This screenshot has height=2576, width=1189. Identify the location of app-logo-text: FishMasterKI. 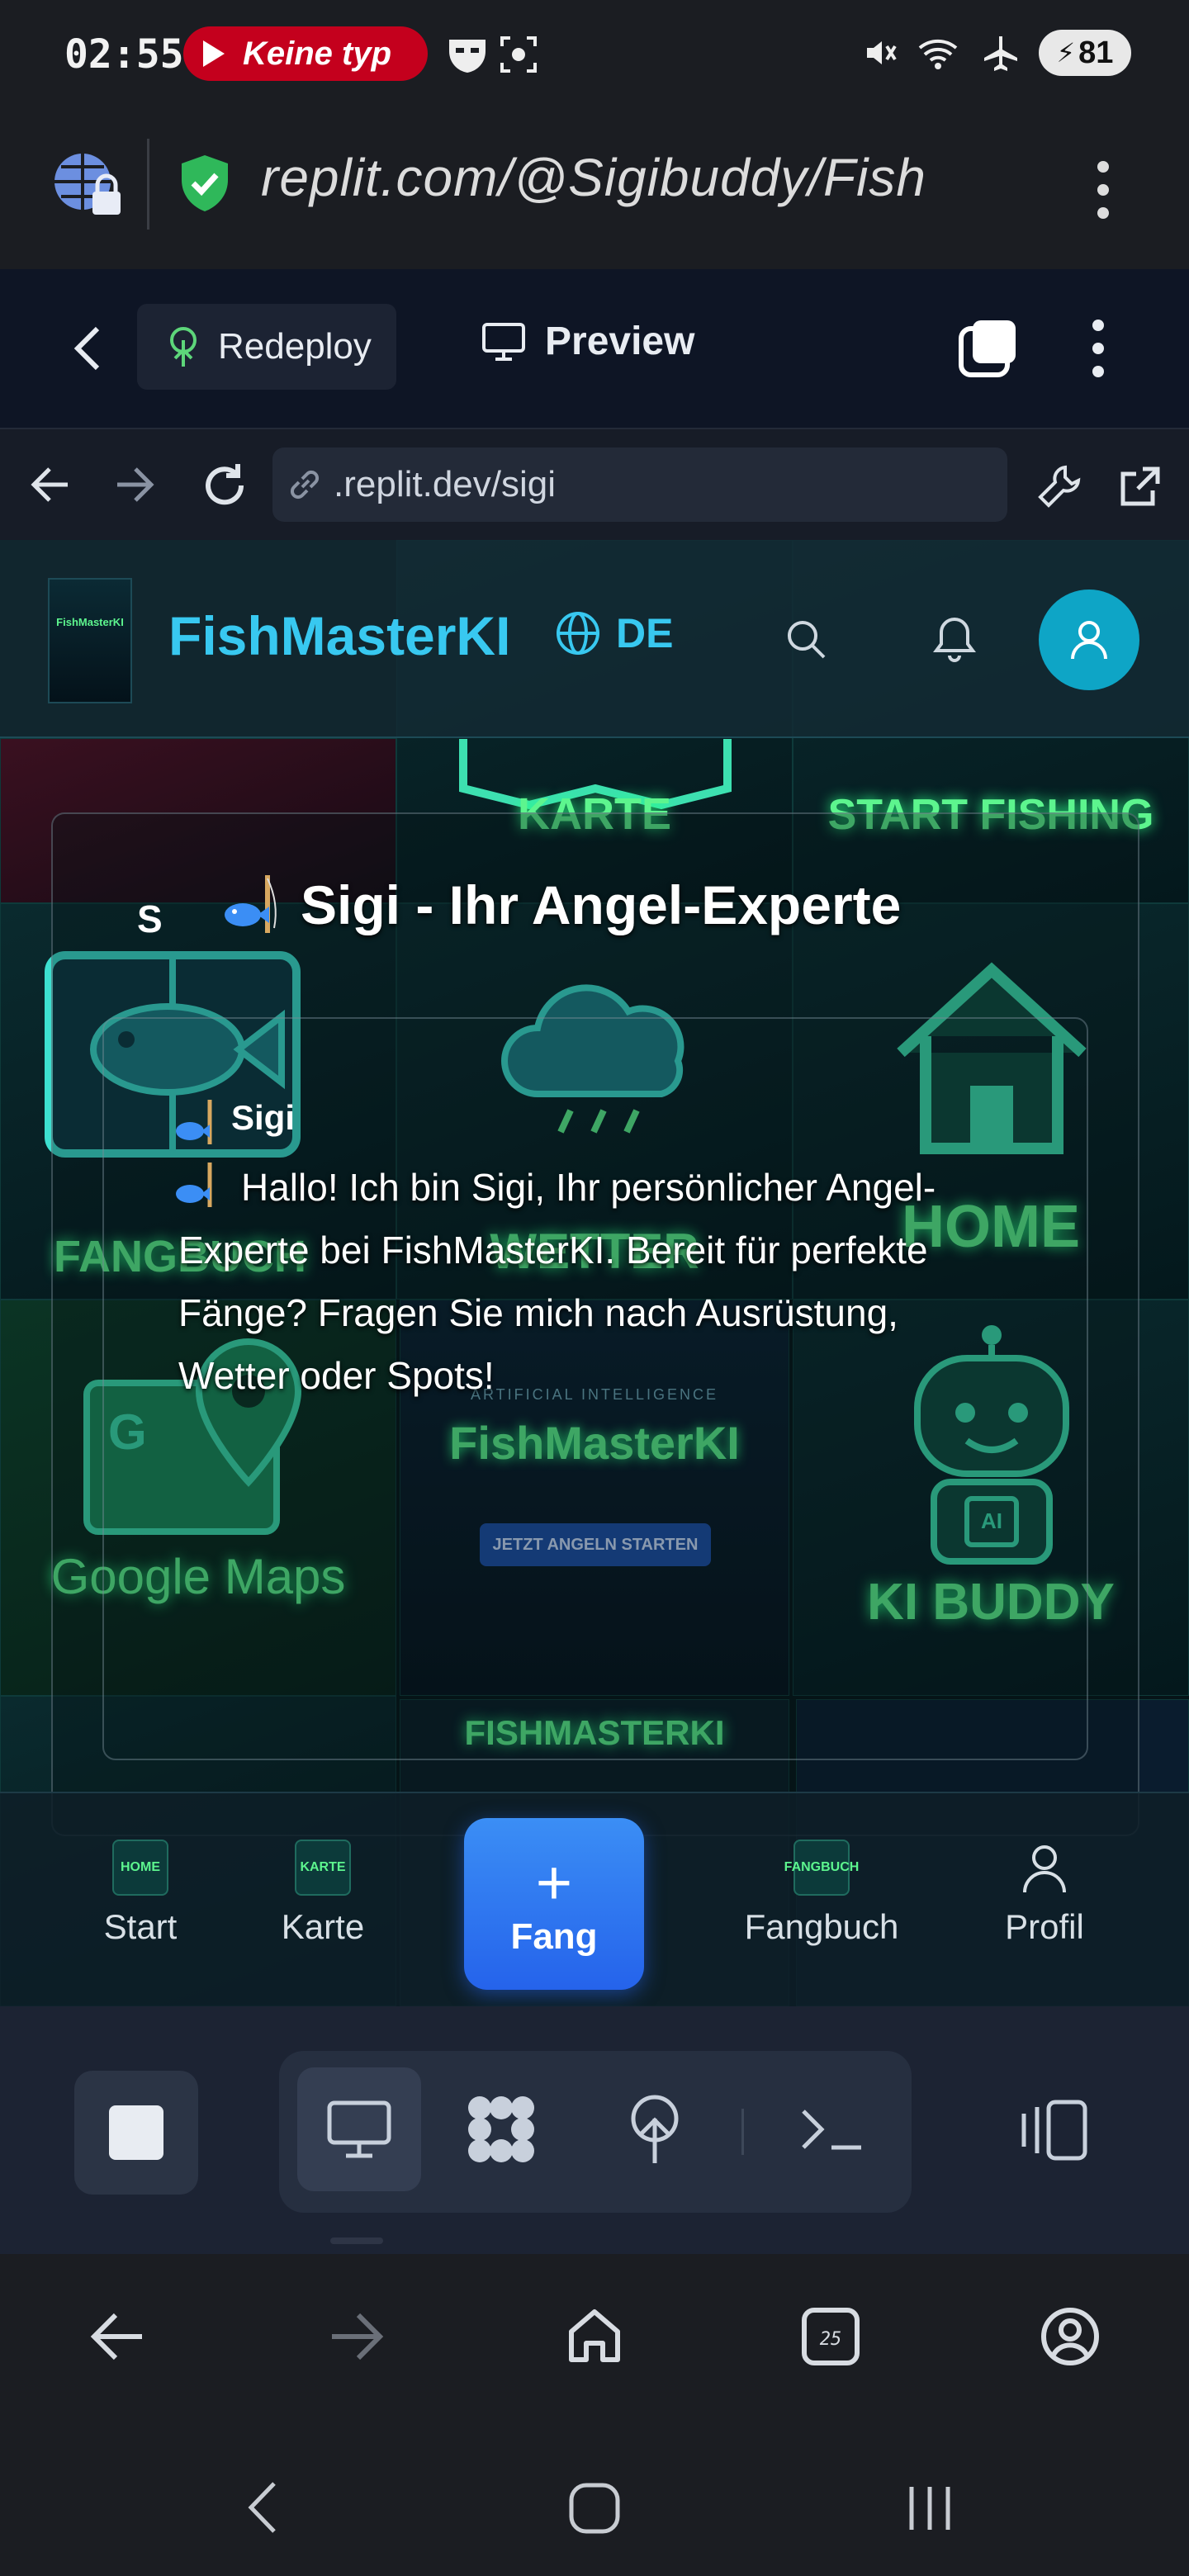
(90, 622).